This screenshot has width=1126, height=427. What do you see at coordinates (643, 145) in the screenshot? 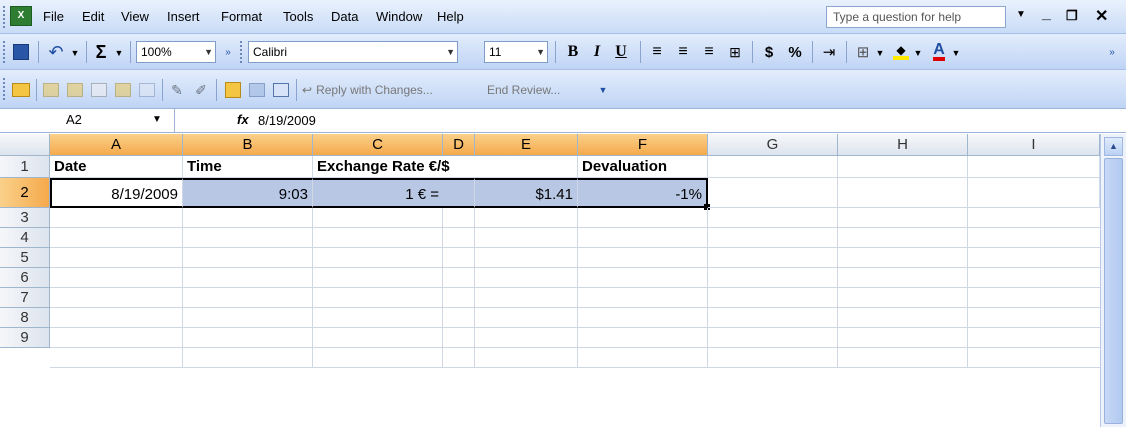
I see `column-header-f: F` at bounding box center [643, 145].